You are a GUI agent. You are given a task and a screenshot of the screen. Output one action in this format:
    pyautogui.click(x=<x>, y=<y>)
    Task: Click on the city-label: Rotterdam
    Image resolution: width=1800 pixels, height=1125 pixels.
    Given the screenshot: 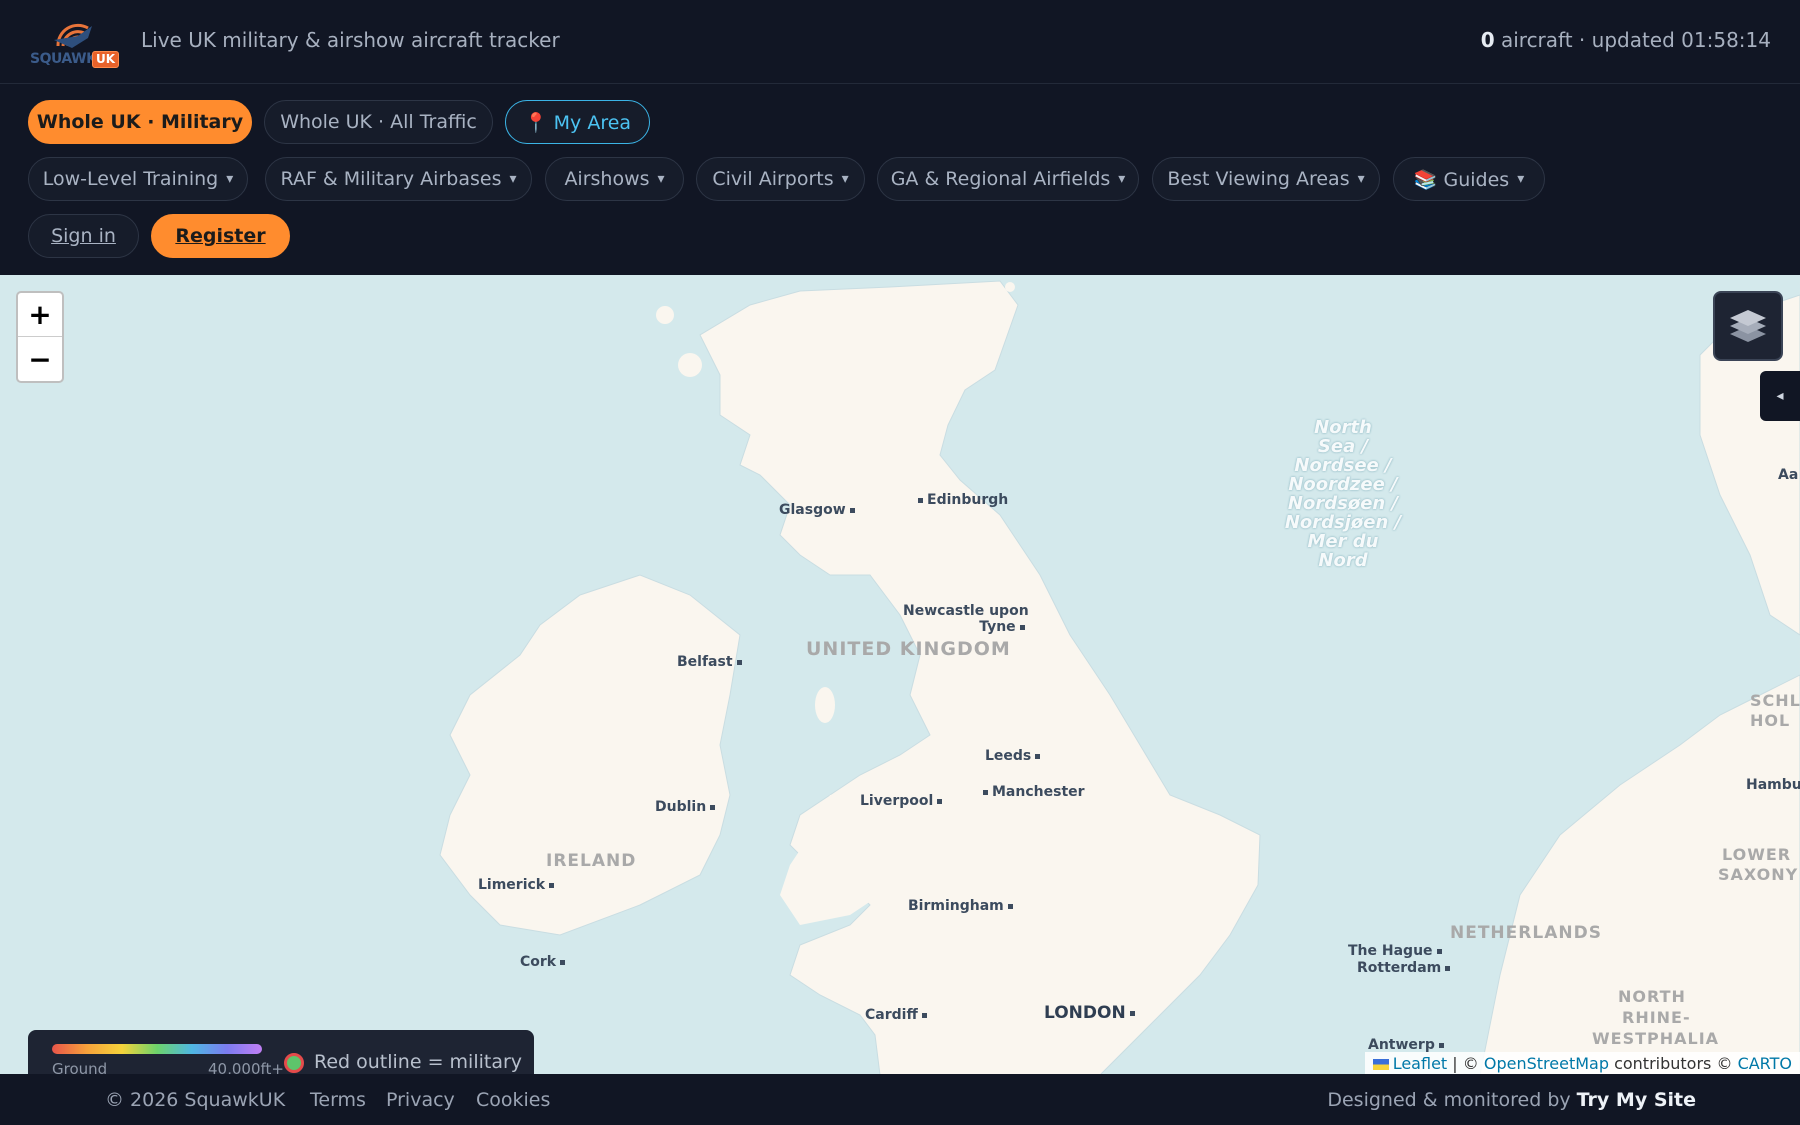 What is the action you would take?
    pyautogui.click(x=1399, y=968)
    